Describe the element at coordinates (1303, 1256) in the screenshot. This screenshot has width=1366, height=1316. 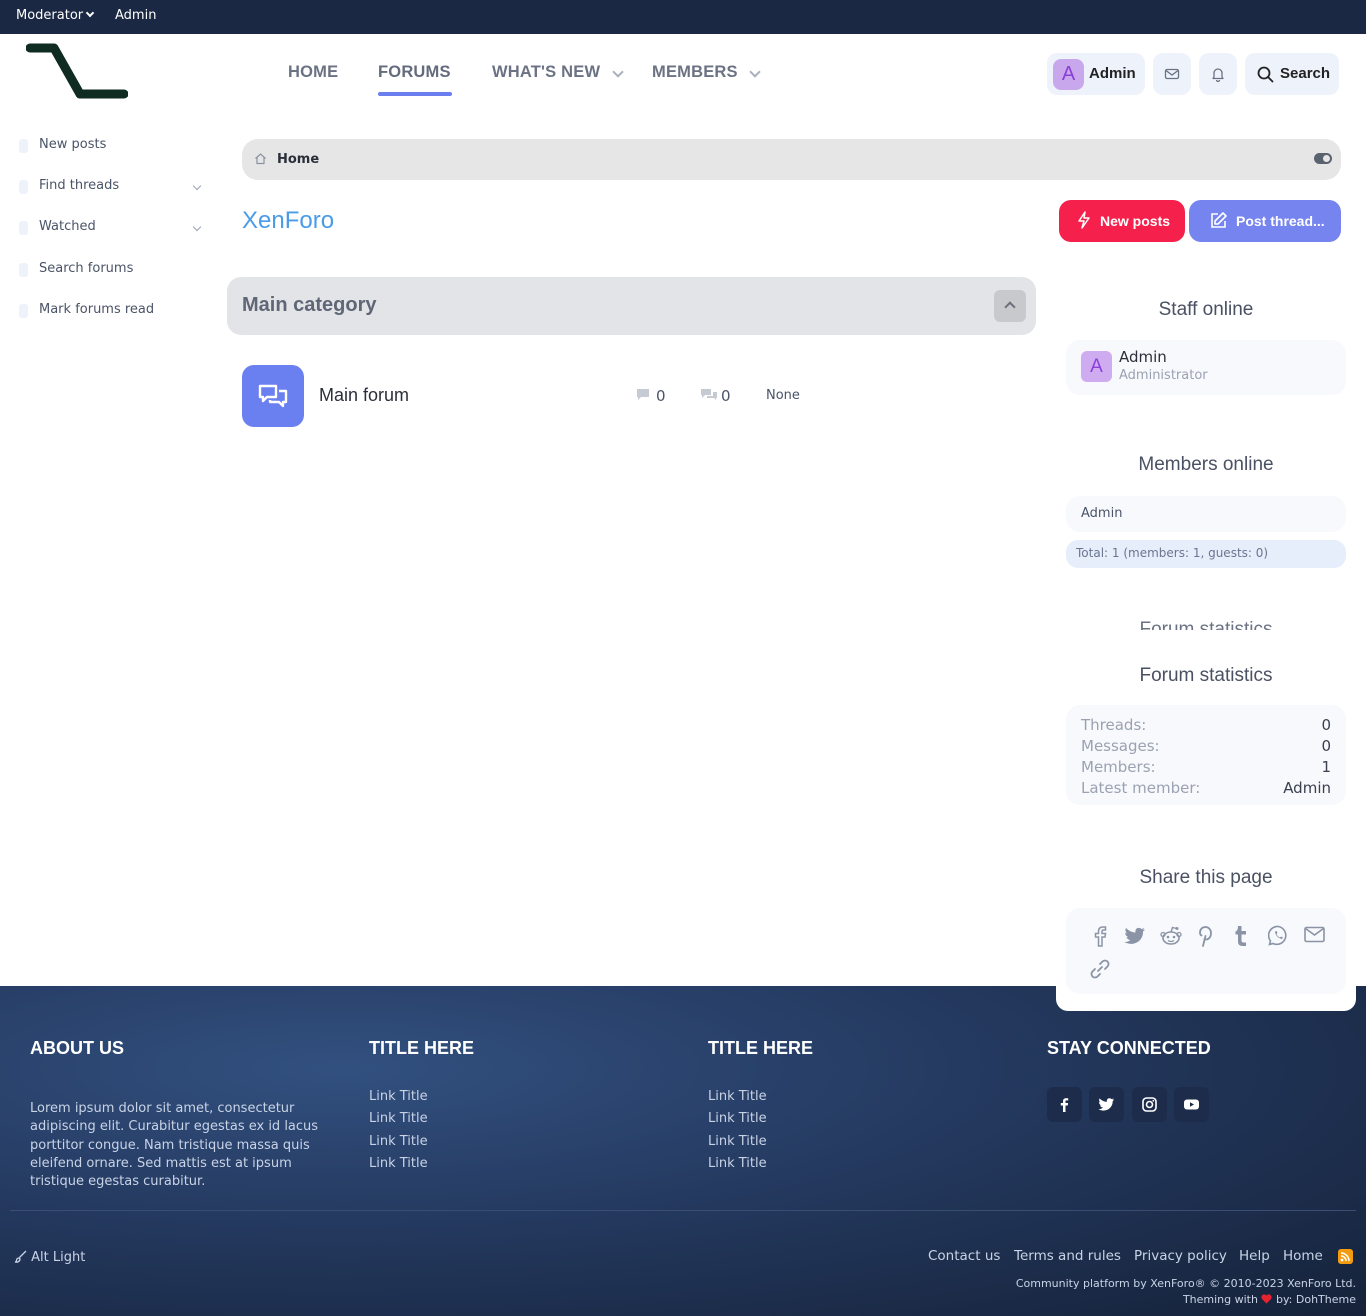
I see `footer-link-home: Home` at that location.